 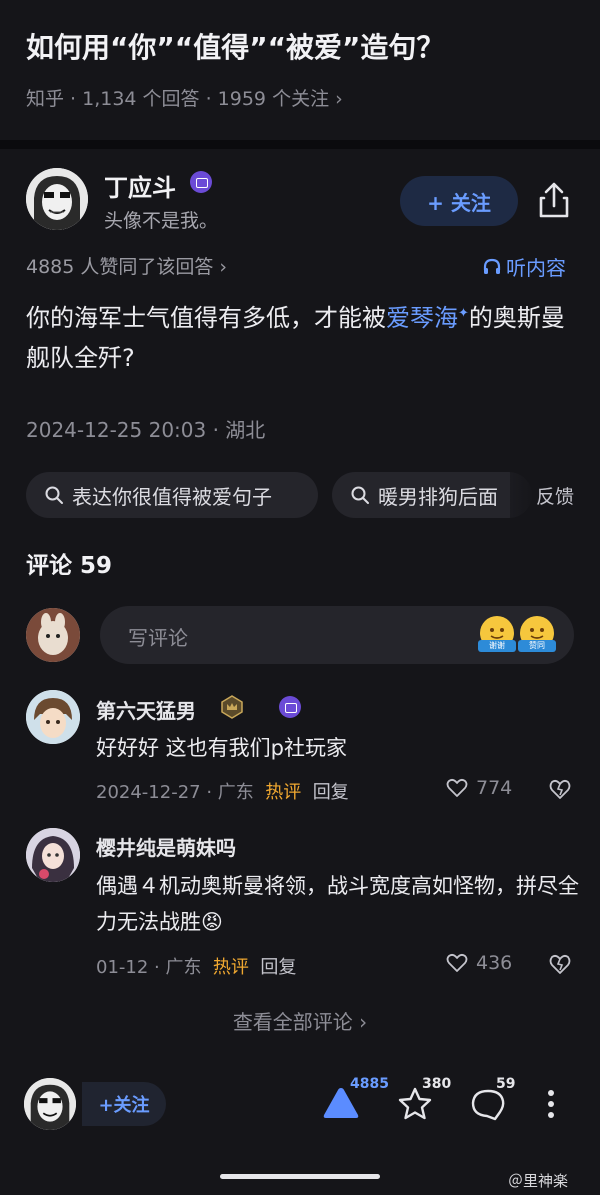 I want to click on search-chip: 暖男排狗后面, so click(x=432, y=495).